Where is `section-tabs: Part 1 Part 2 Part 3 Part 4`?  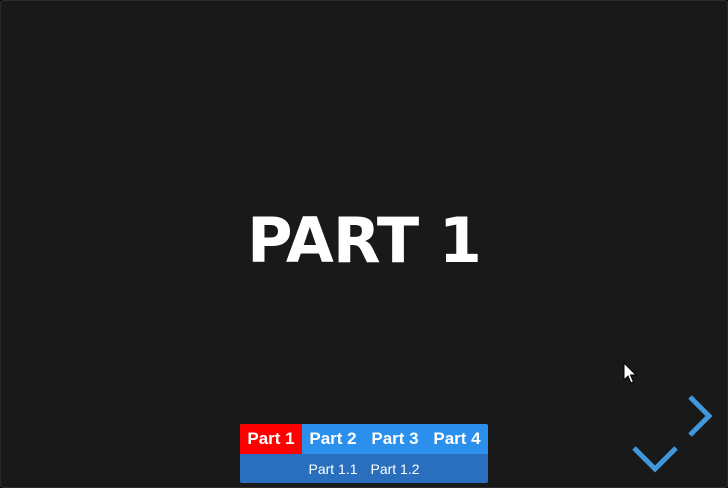
section-tabs: Part 1 Part 2 Part 3 Part 4 is located at coordinates (364, 439).